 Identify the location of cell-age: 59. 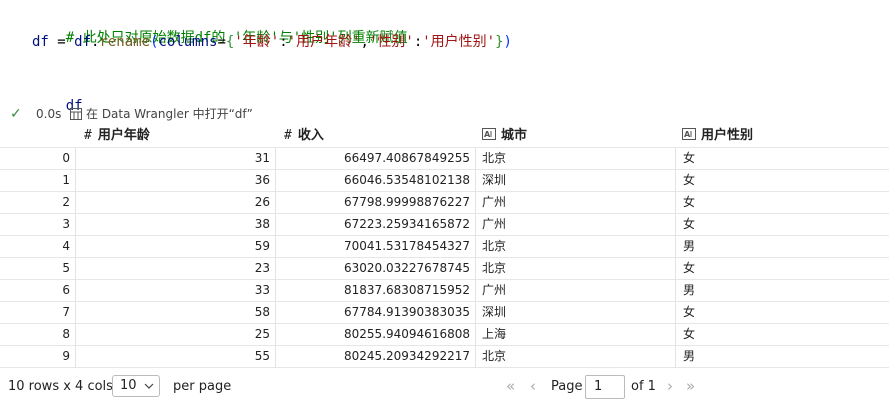
(262, 246).